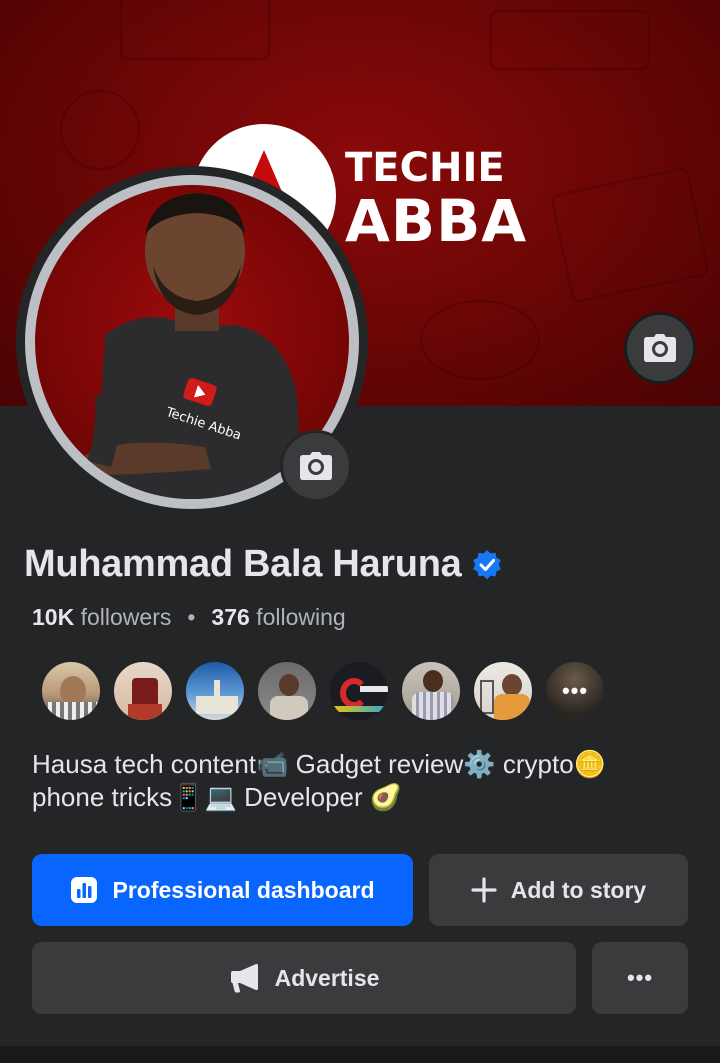 The image size is (720, 1063). Describe the element at coordinates (84, 890) in the screenshot. I see `bar-chart-icon` at that location.